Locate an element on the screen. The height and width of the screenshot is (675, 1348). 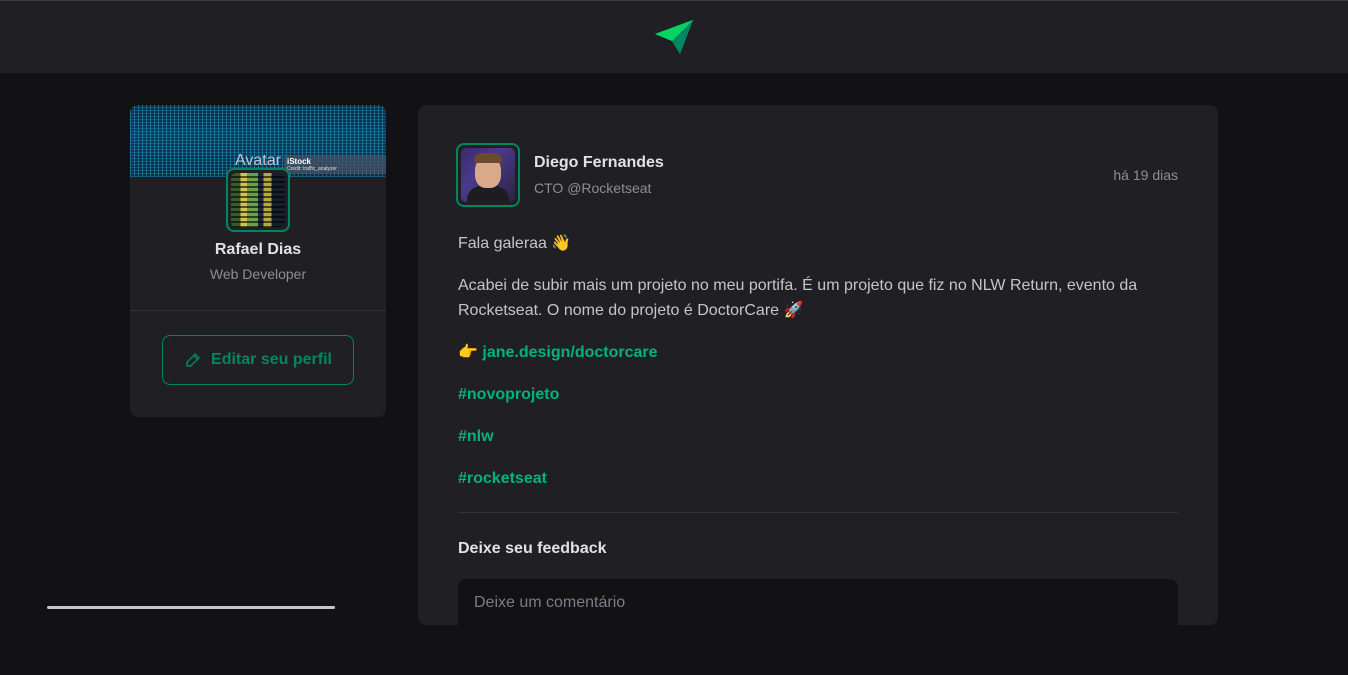
edit-profile-label: Editar seu perfil is located at coordinates (271, 359).